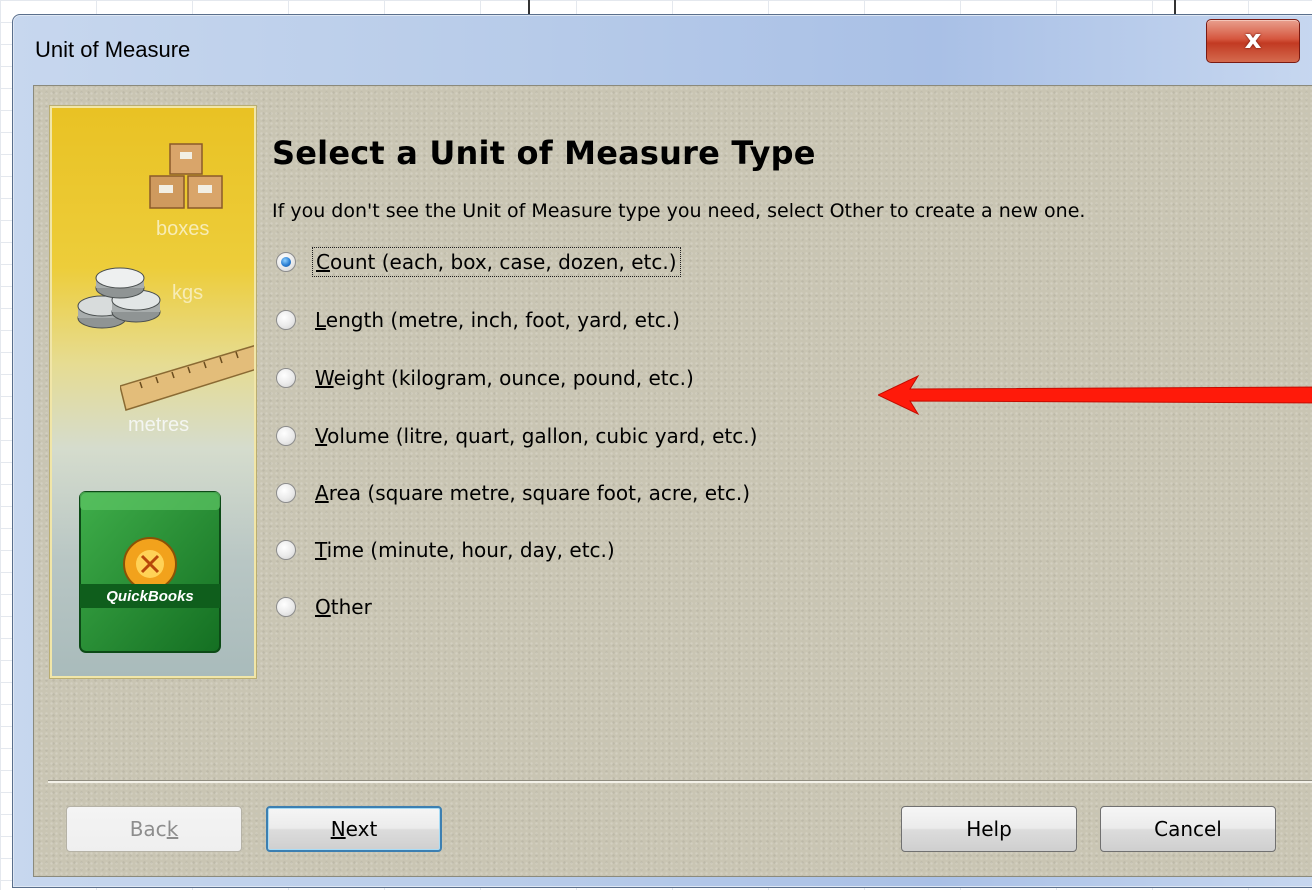 The image size is (1312, 890). I want to click on red-arrow-icon, so click(1095, 395).